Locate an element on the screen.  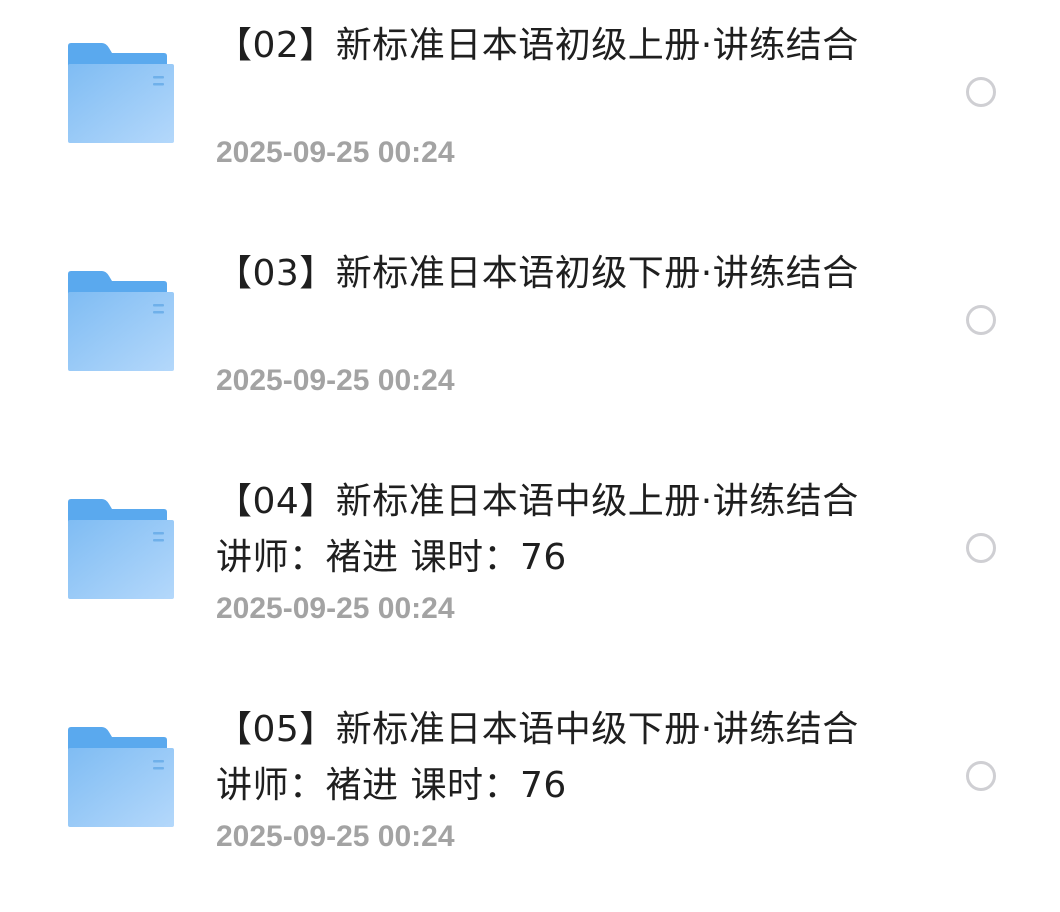
file-name: 【02】新标准日本语初级上册·讲练结合 is located at coordinates (537, 45).